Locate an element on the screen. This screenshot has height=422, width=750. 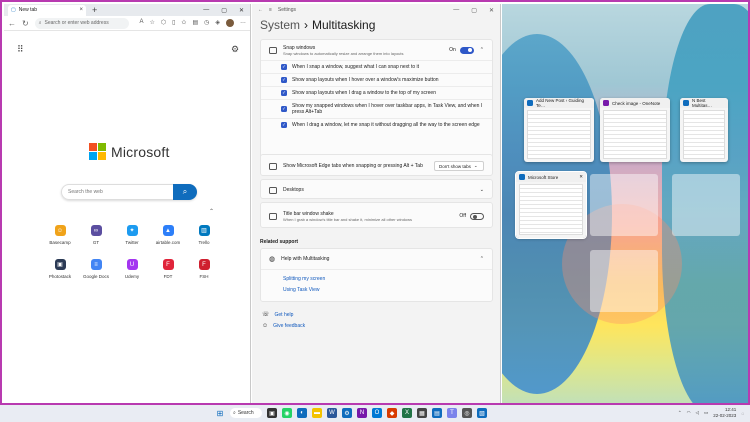
quick-link-tile: ▥ Trello is located at coordinates (204, 235).